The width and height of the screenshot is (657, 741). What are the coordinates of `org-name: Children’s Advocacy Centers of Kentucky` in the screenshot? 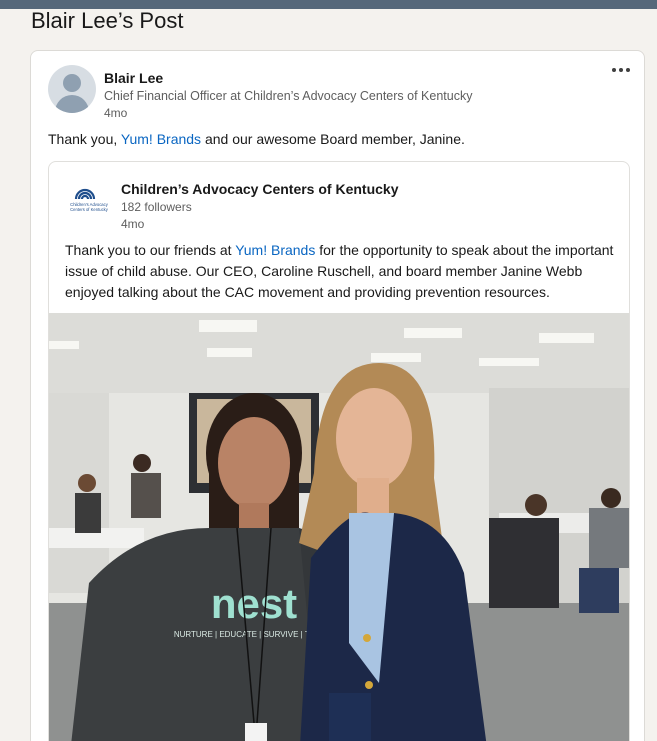 It's located at (259, 189).